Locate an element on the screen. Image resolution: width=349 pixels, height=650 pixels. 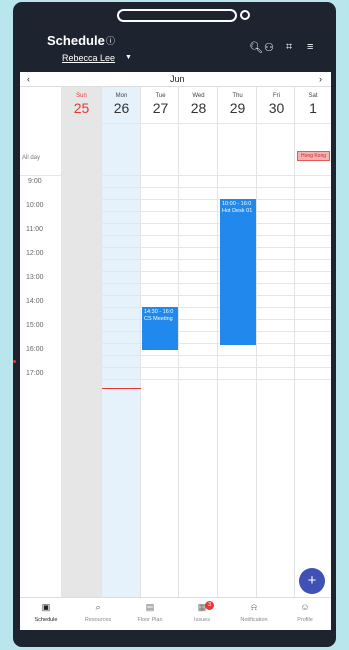
day-column-fri is located at coordinates (276, 342).